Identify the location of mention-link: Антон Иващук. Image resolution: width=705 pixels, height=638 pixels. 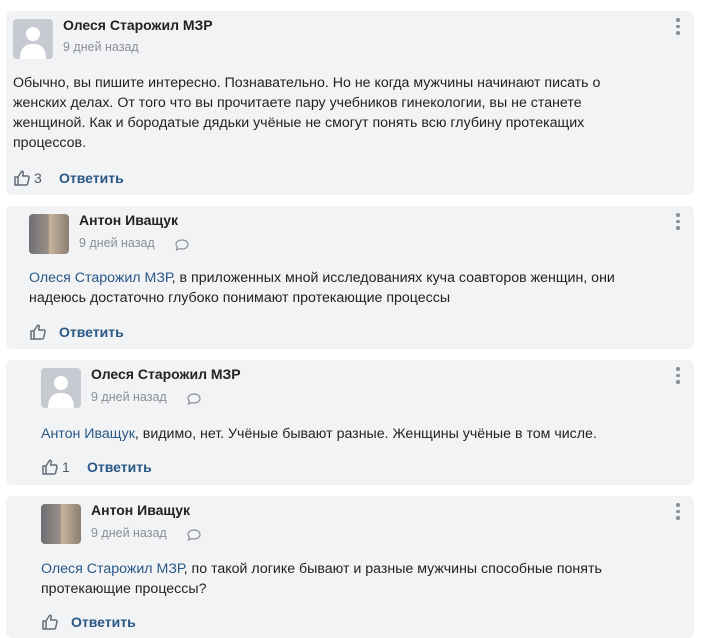
(88, 434).